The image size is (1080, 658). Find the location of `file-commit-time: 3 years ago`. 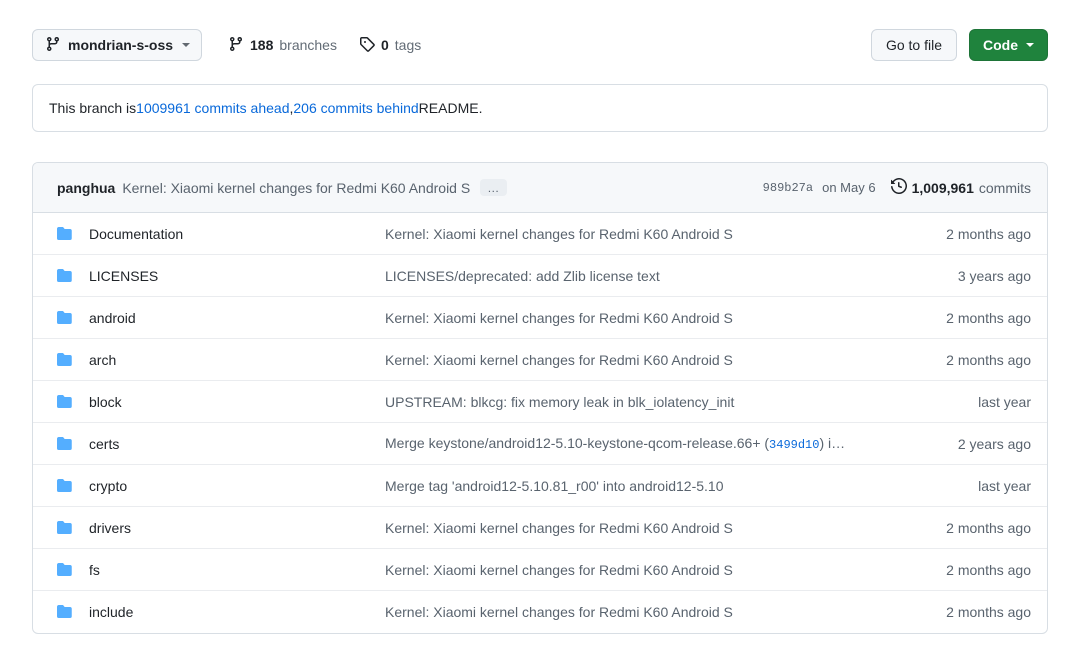

file-commit-time: 3 years ago is located at coordinates (994, 275).